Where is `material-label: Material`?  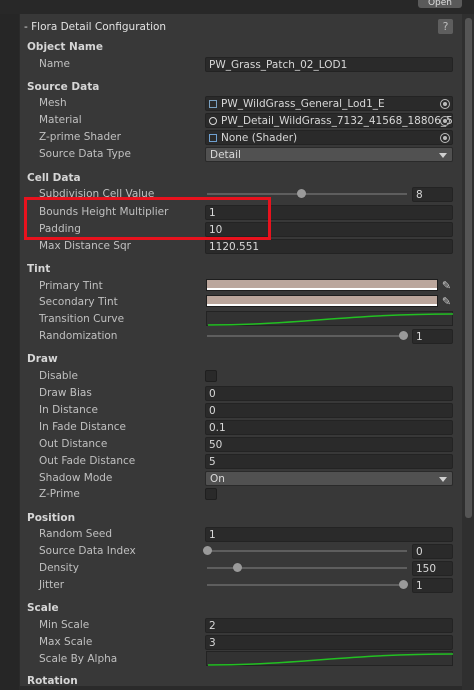
material-label: Material is located at coordinates (60, 120).